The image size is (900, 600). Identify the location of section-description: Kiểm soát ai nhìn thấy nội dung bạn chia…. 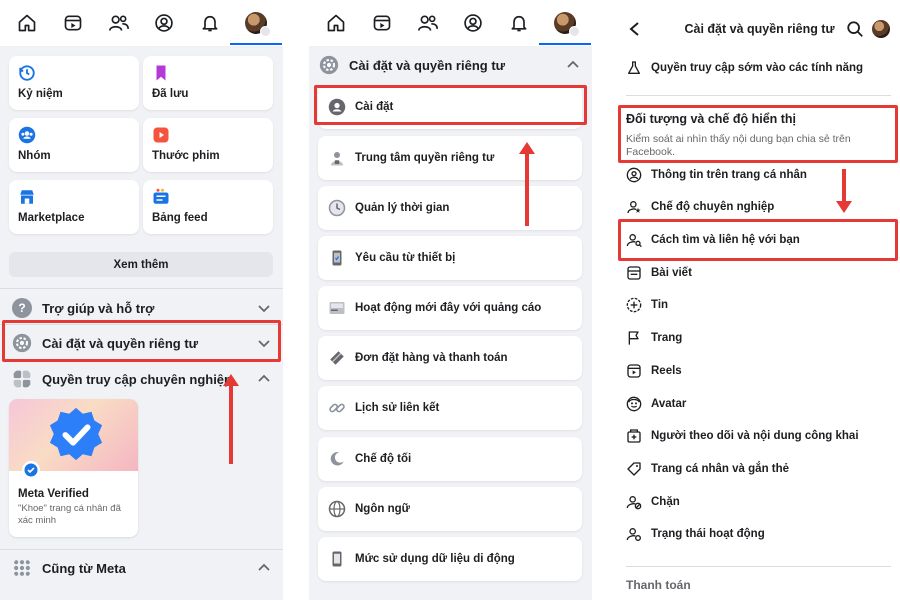
(738, 145).